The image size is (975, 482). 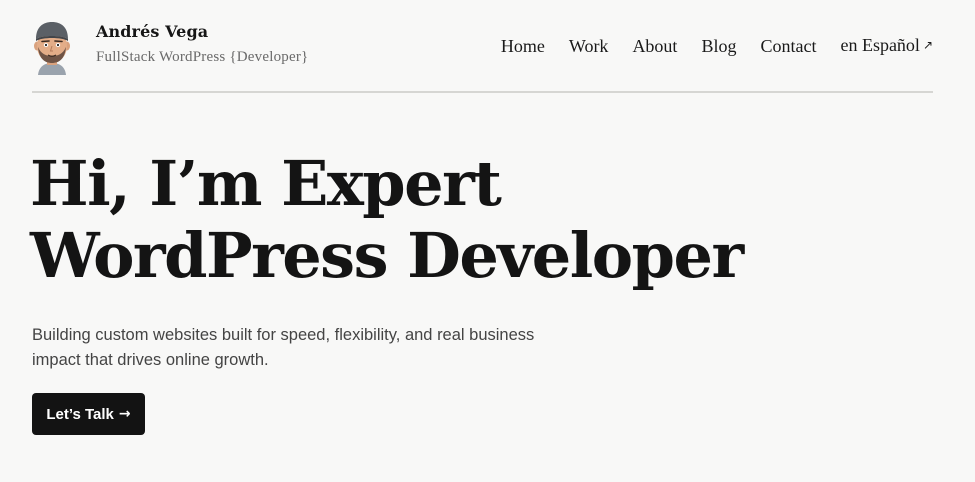 What do you see at coordinates (202, 57) in the screenshot?
I see `site-tagline: FullStack WordPress {Developer}` at bounding box center [202, 57].